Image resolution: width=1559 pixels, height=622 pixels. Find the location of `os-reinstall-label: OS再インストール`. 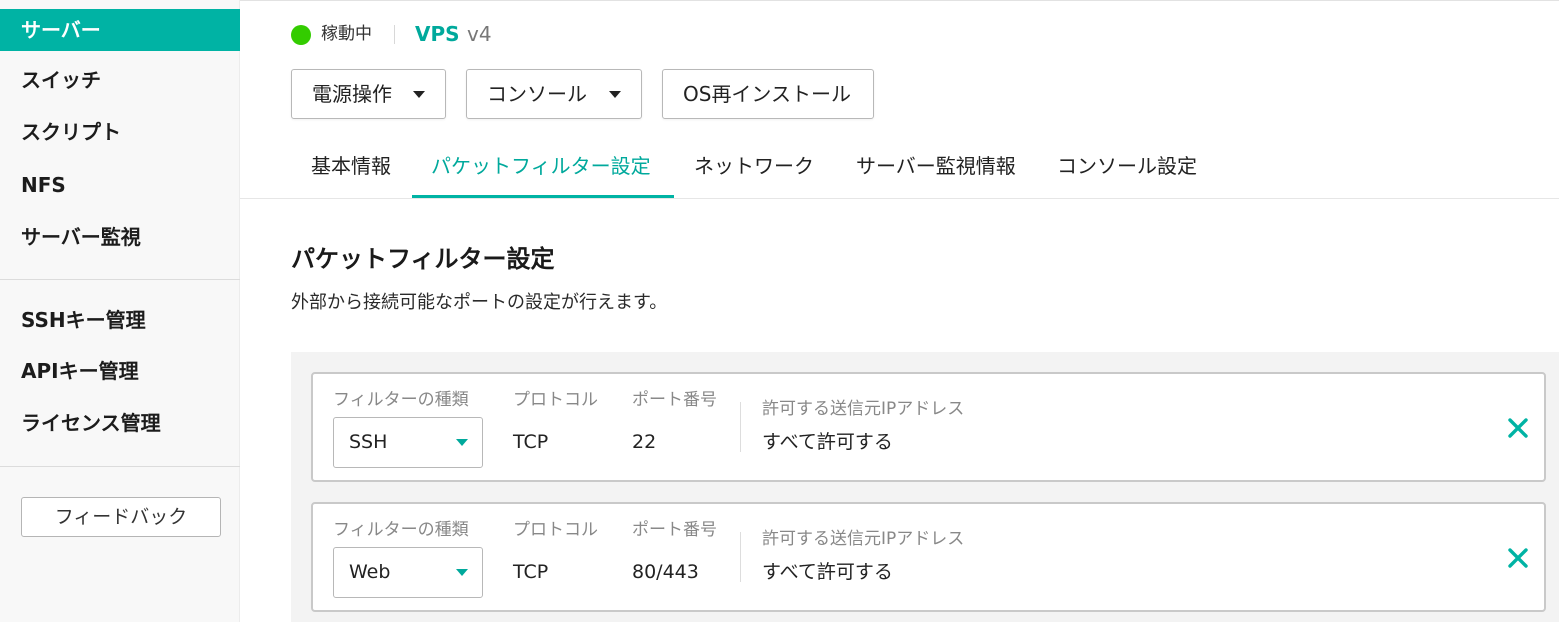

os-reinstall-label: OS再インストール is located at coordinates (767, 94).